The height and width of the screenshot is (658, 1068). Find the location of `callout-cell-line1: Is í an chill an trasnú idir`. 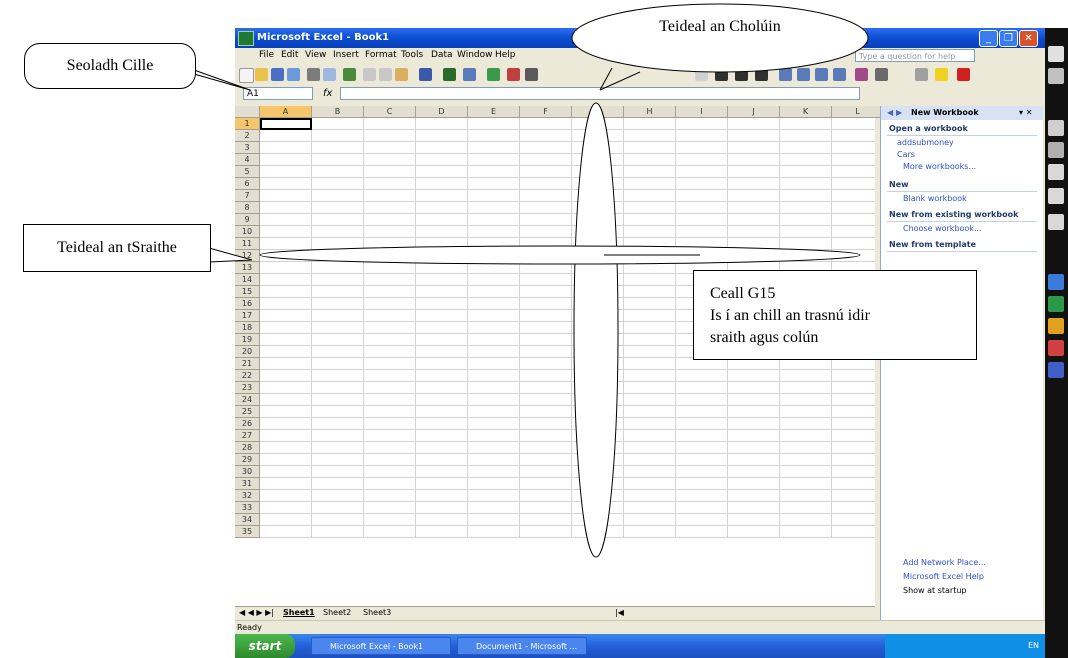

callout-cell-line1: Is í an chill an trasnú idir is located at coordinates (790, 315).